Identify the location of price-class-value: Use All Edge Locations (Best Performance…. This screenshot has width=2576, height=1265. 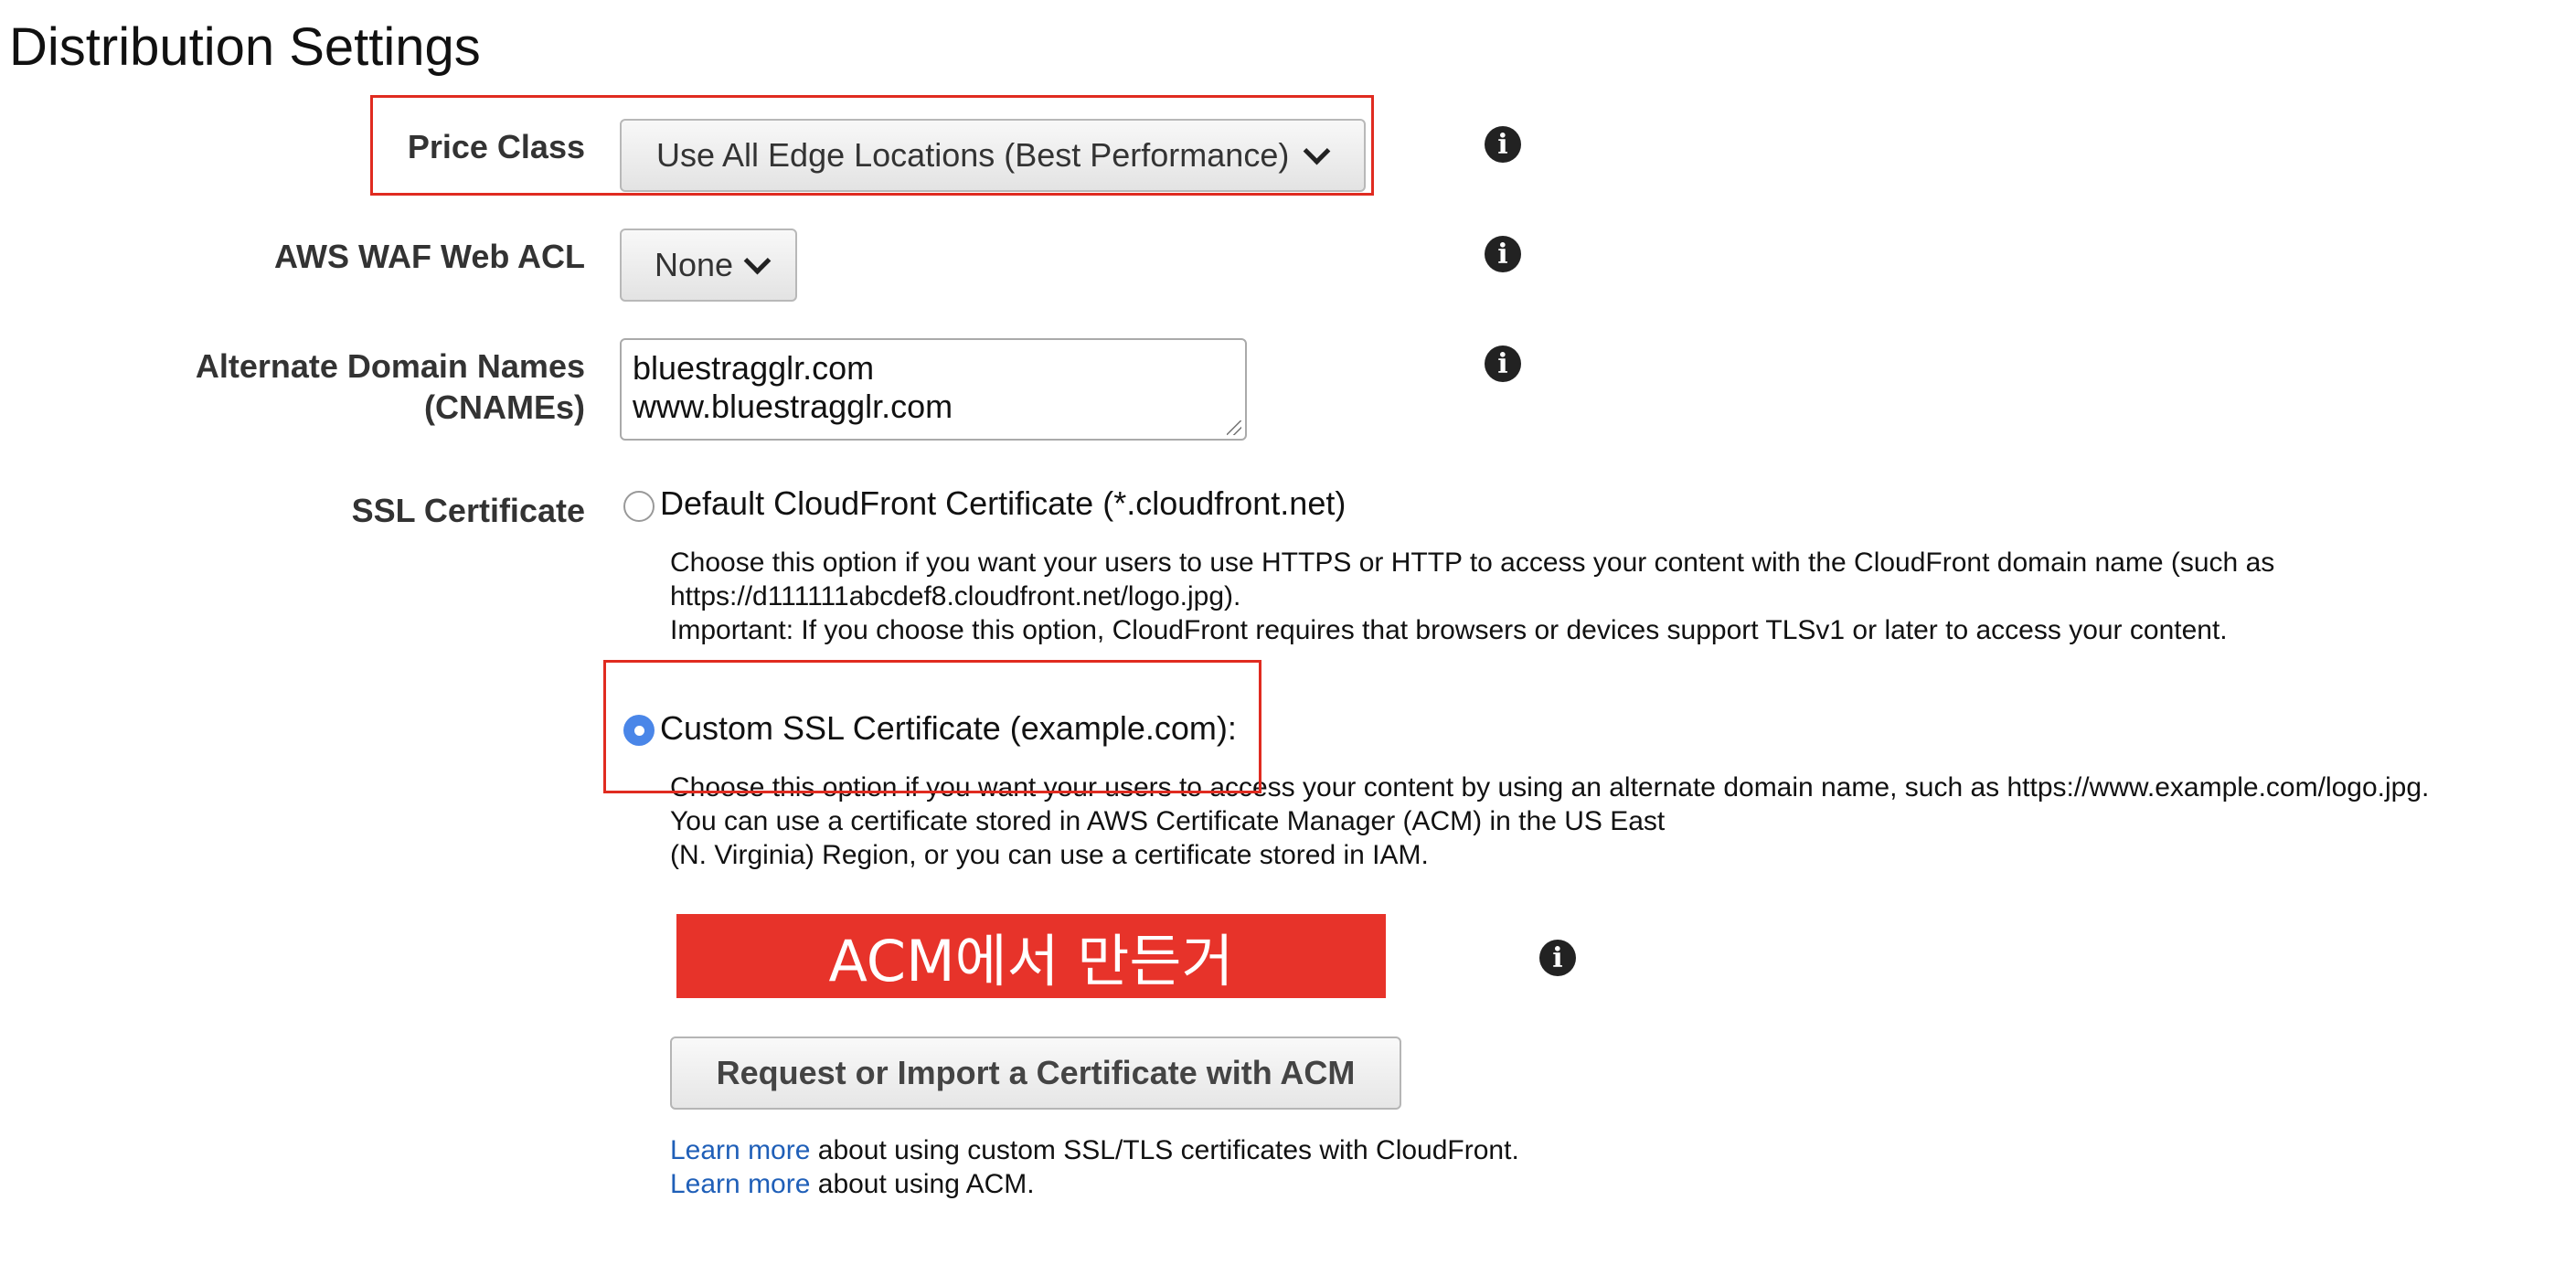
(973, 155).